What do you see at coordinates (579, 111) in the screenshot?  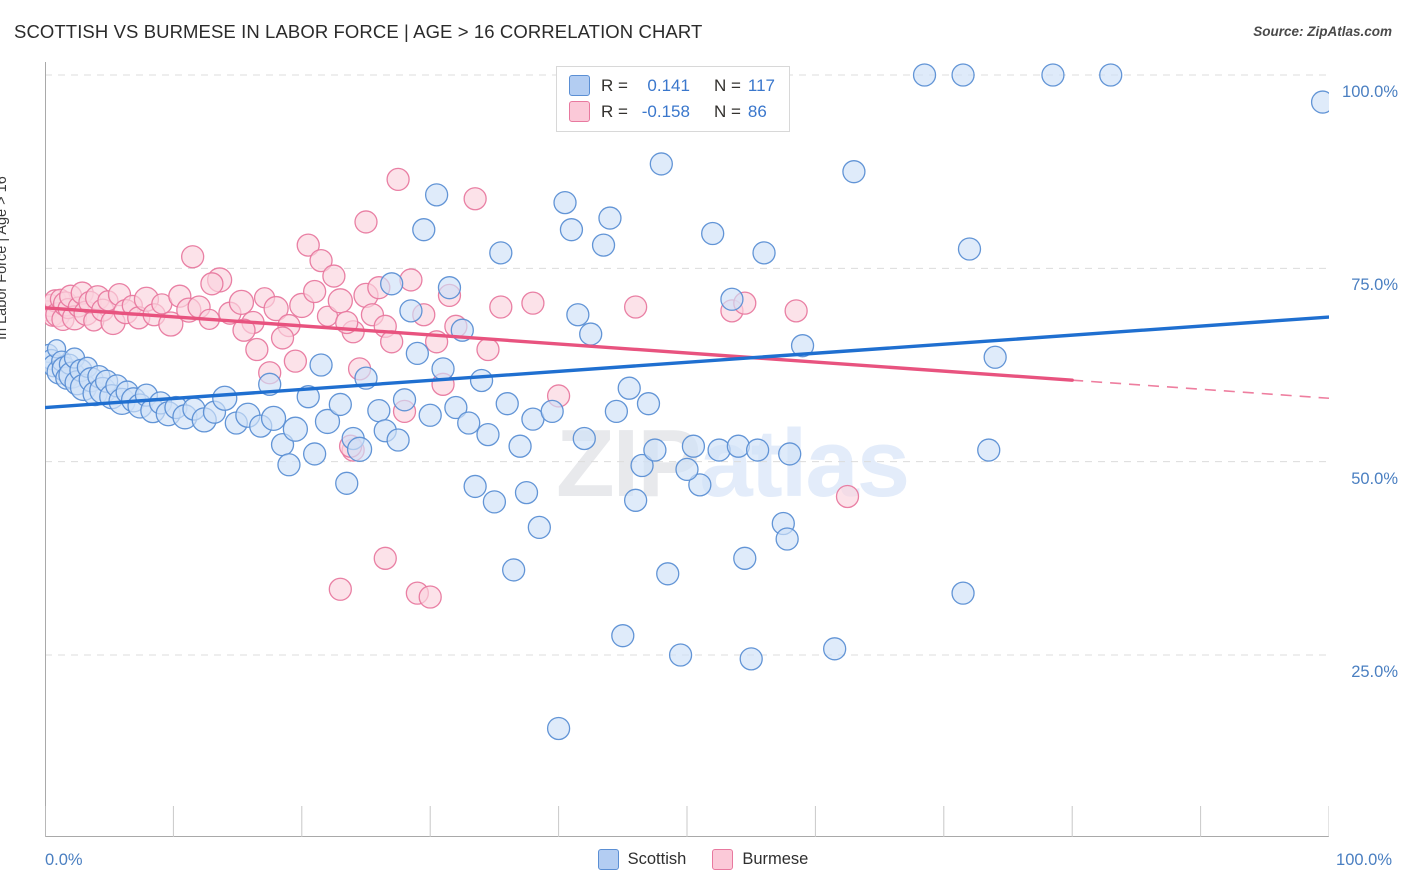 I see `swatch-burmese-icon` at bounding box center [579, 111].